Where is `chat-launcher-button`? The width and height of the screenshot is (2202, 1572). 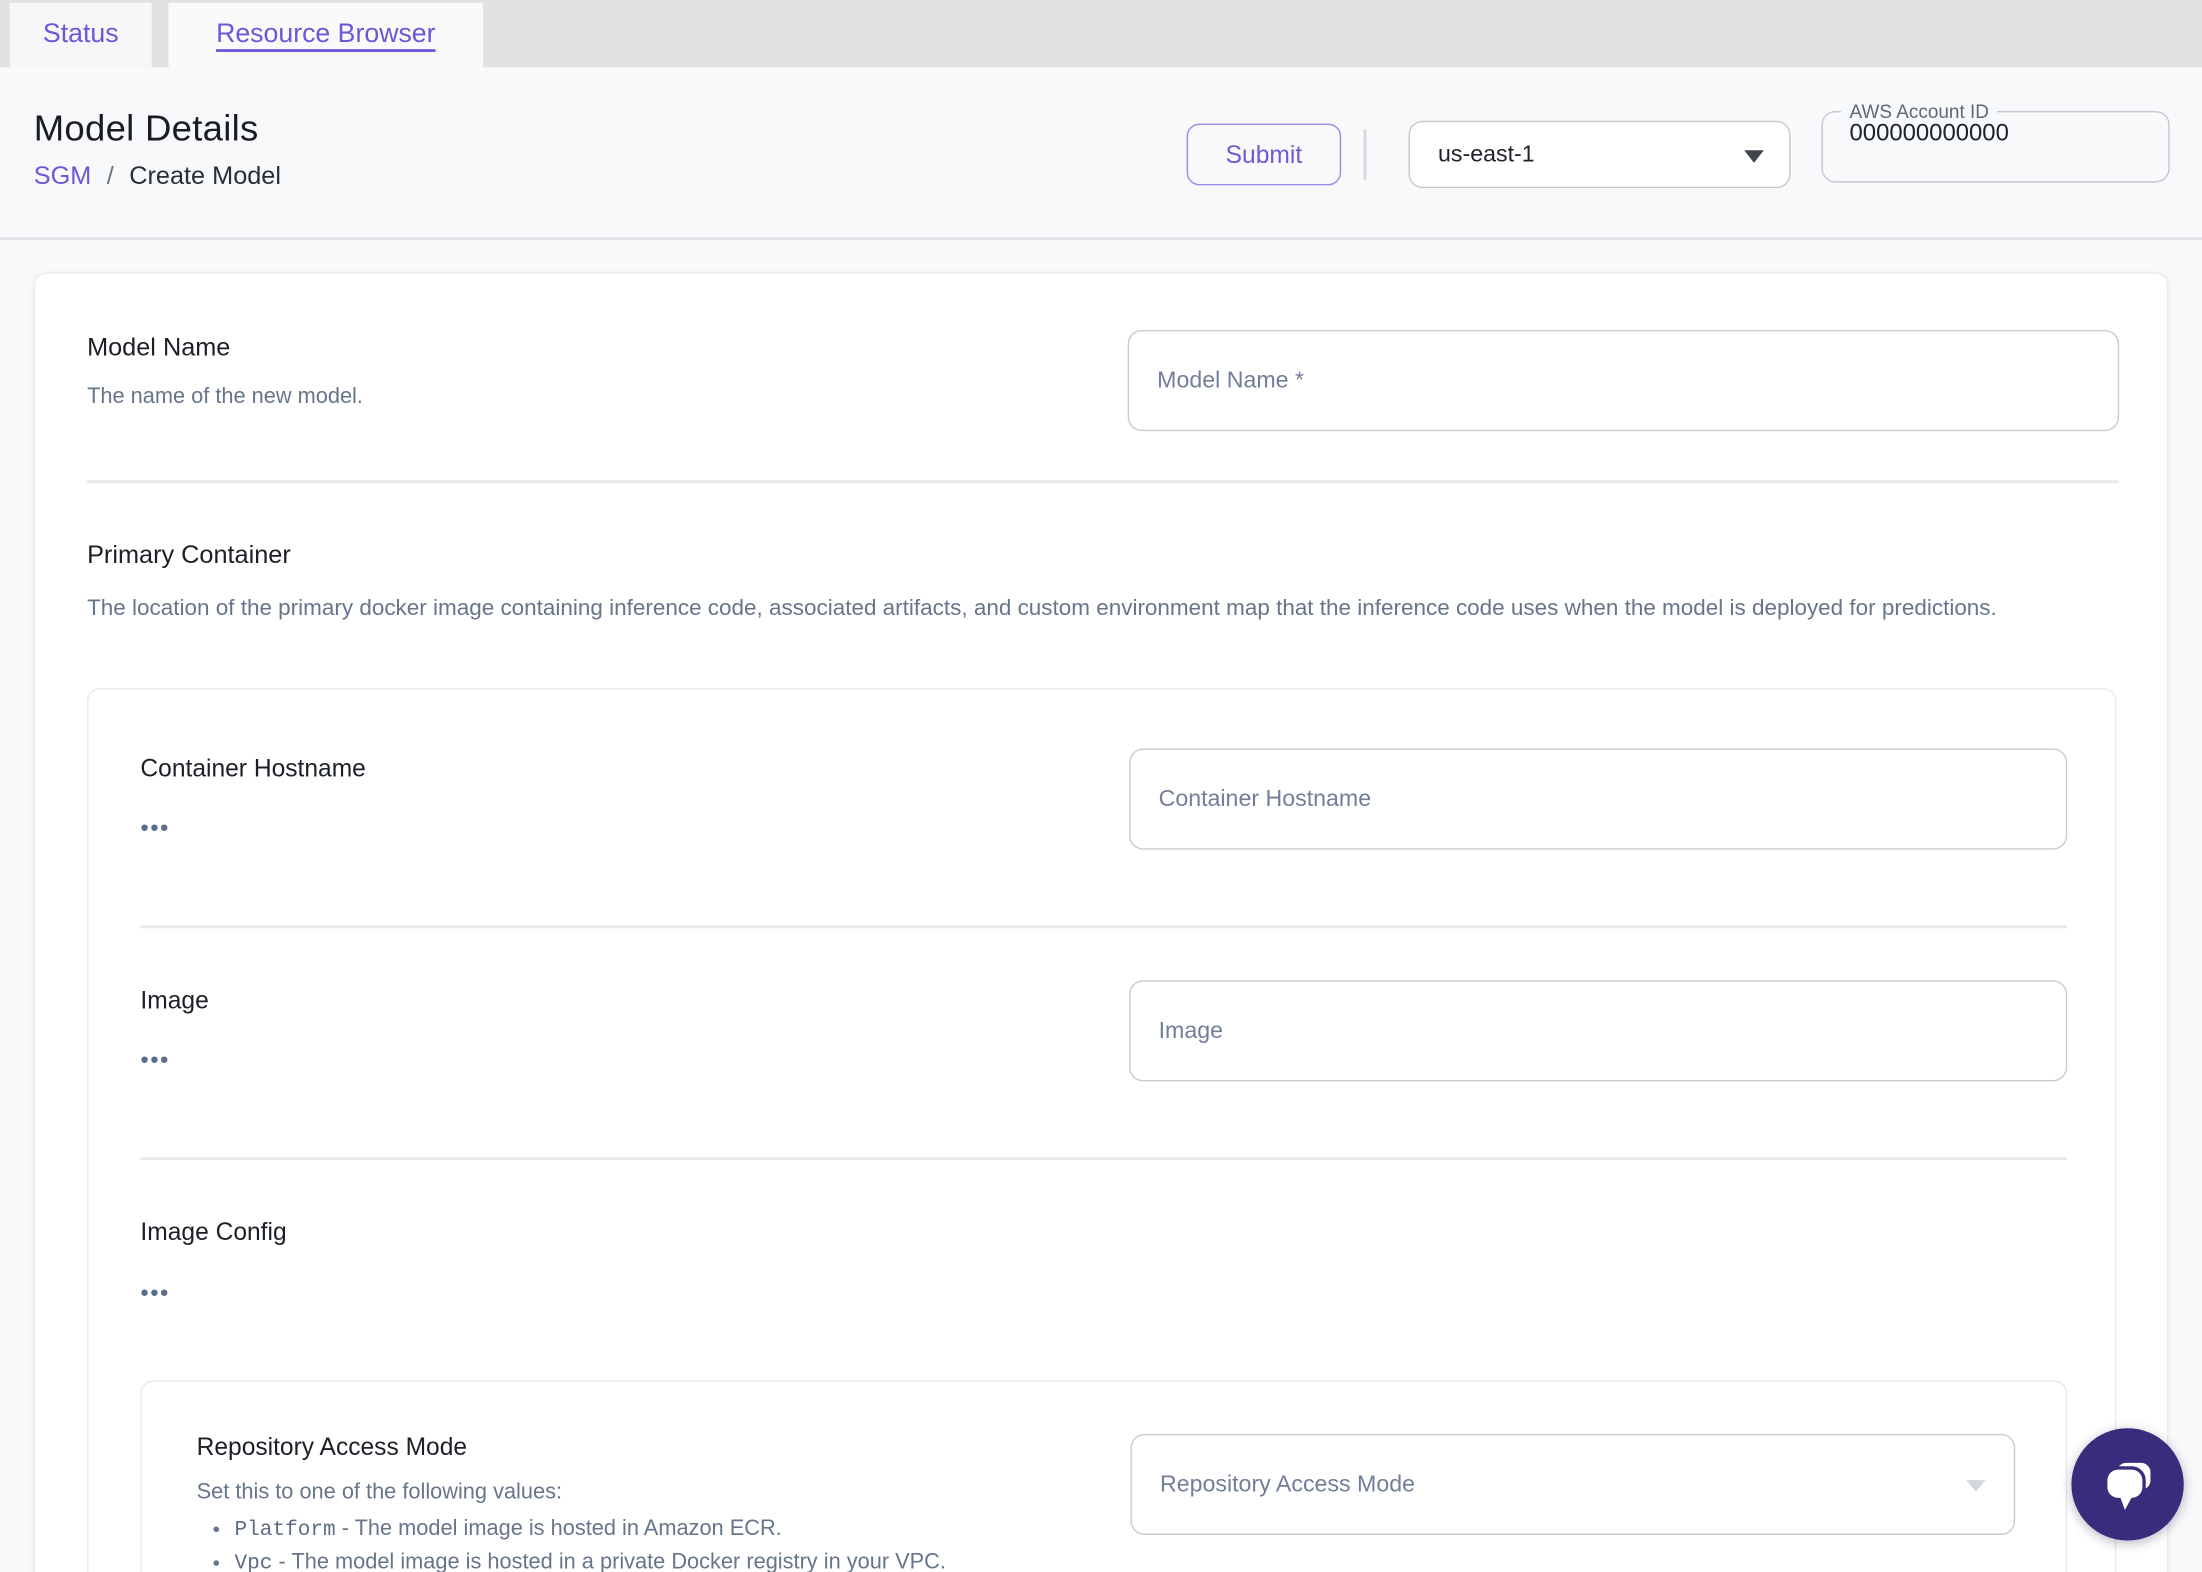
chat-launcher-button is located at coordinates (2127, 1484).